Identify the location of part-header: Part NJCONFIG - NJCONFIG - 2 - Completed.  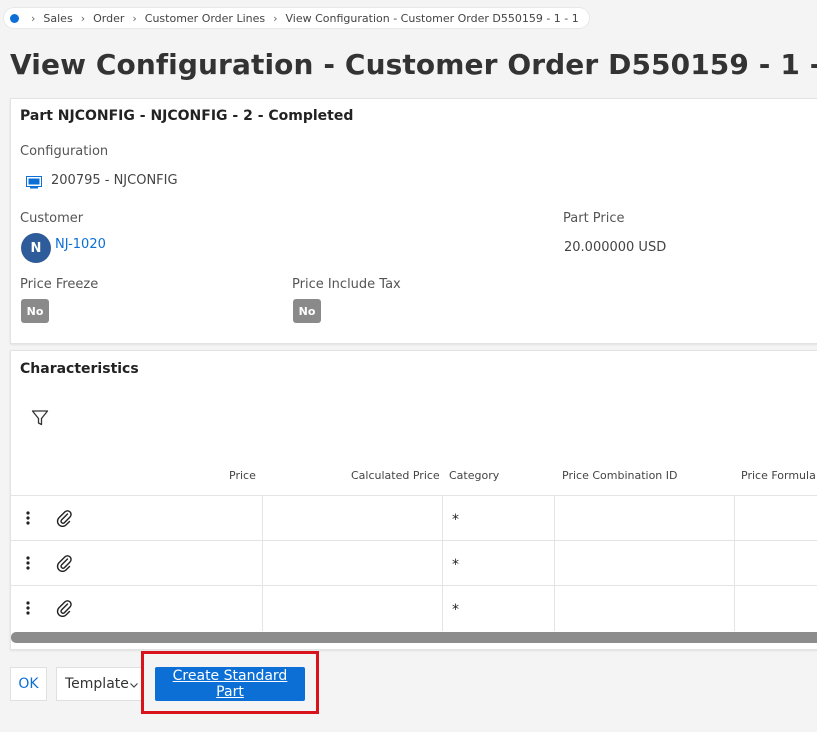
(187, 116).